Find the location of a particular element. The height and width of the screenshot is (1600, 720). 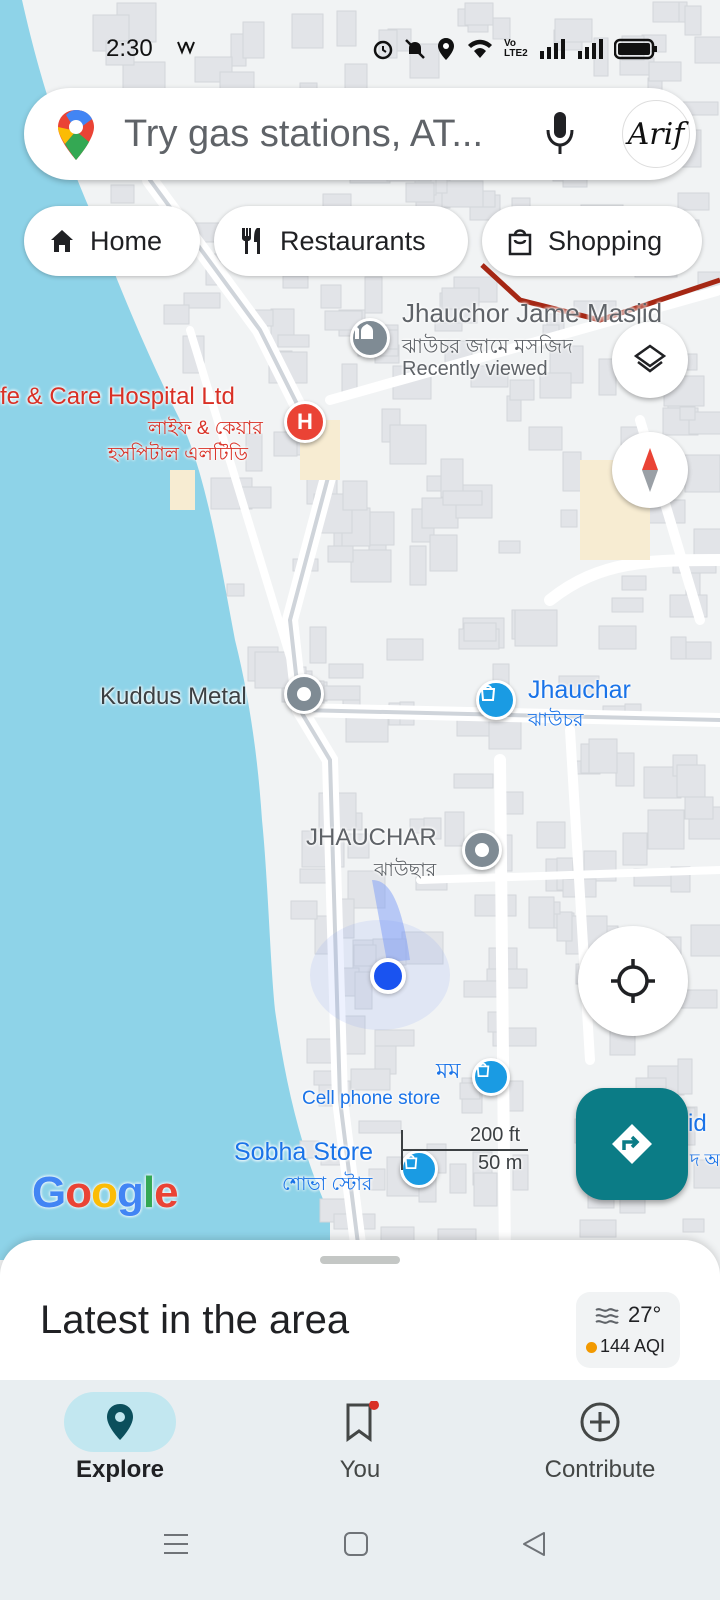

weather-chip: 27° 144 AQI is located at coordinates (628, 1330).